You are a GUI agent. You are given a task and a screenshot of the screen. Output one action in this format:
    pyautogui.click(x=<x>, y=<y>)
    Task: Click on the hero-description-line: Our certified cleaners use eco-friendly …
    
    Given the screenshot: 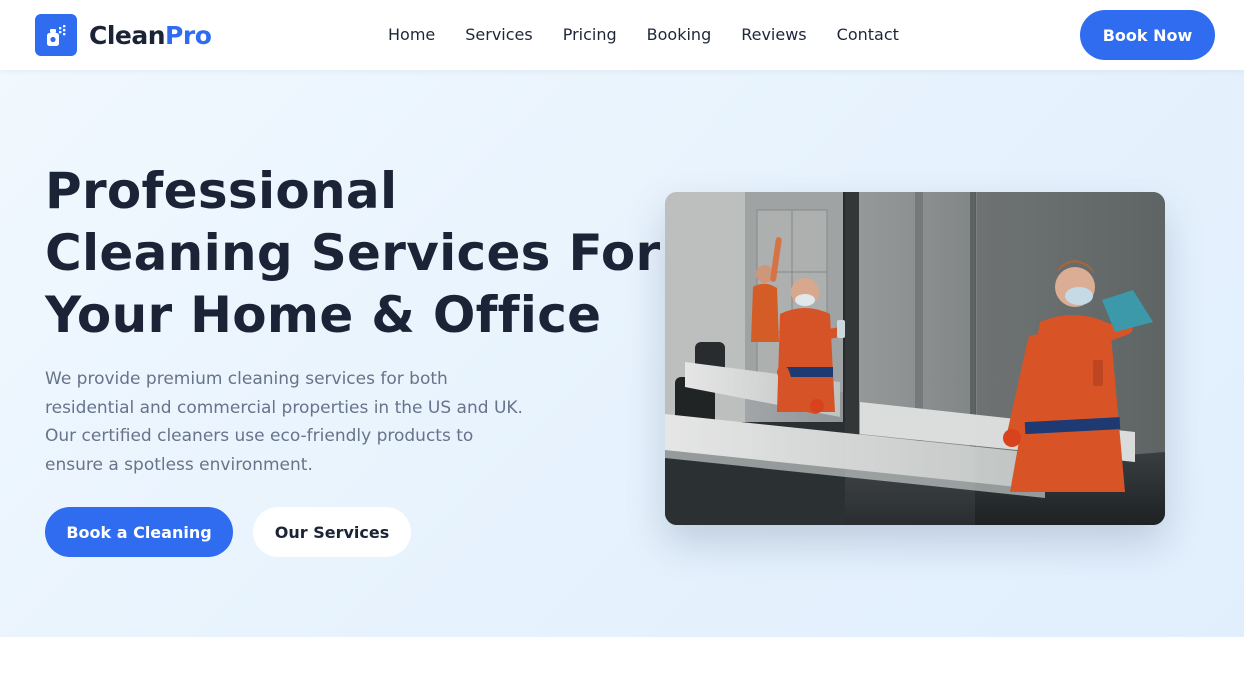 What is the action you would take?
    pyautogui.click(x=259, y=436)
    